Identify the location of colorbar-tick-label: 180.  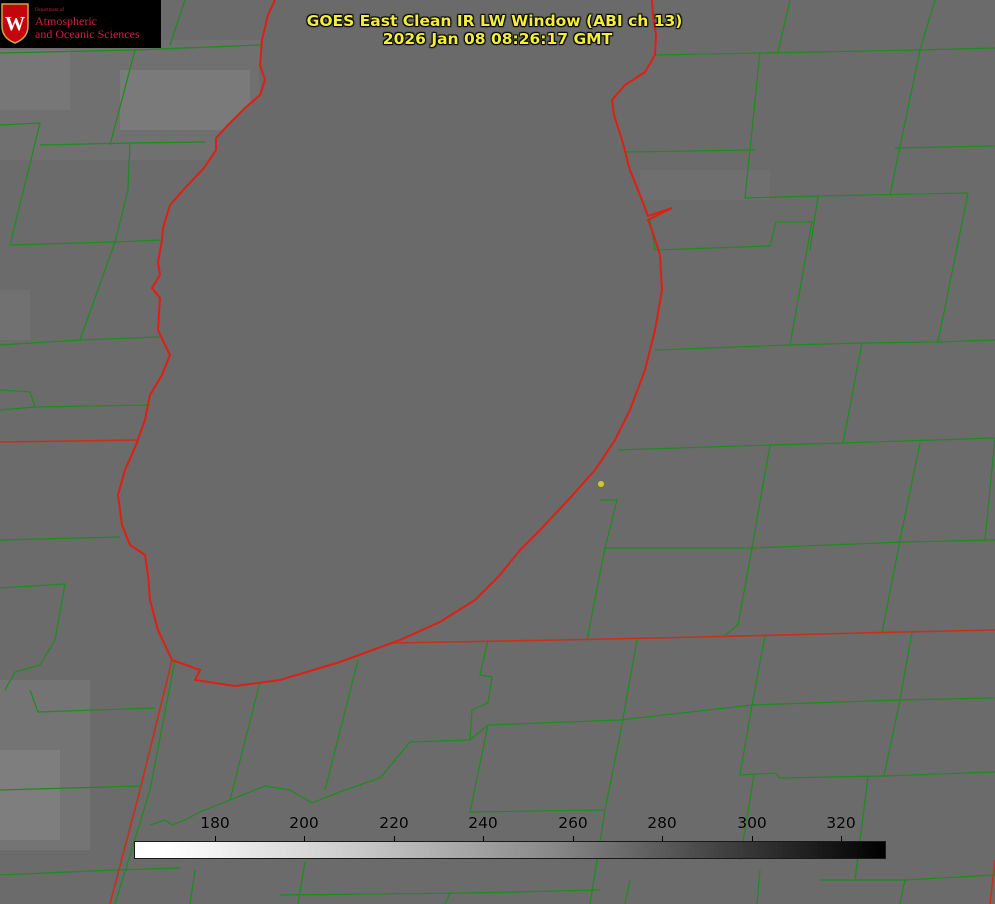
(215, 823).